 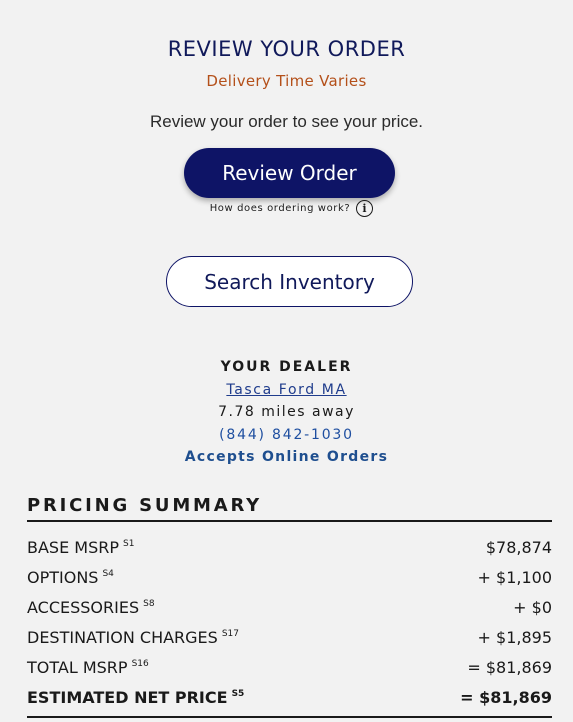 I want to click on dealer-heading: YOUR DEALER, so click(x=286, y=367).